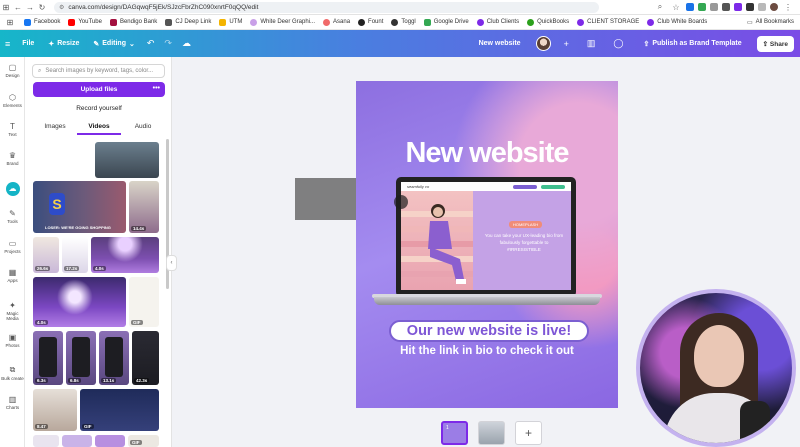 Image resolution: width=800 pixels, height=447 pixels. Describe the element at coordinates (370, 22) in the screenshot. I see `bookmark: Fount` at that location.